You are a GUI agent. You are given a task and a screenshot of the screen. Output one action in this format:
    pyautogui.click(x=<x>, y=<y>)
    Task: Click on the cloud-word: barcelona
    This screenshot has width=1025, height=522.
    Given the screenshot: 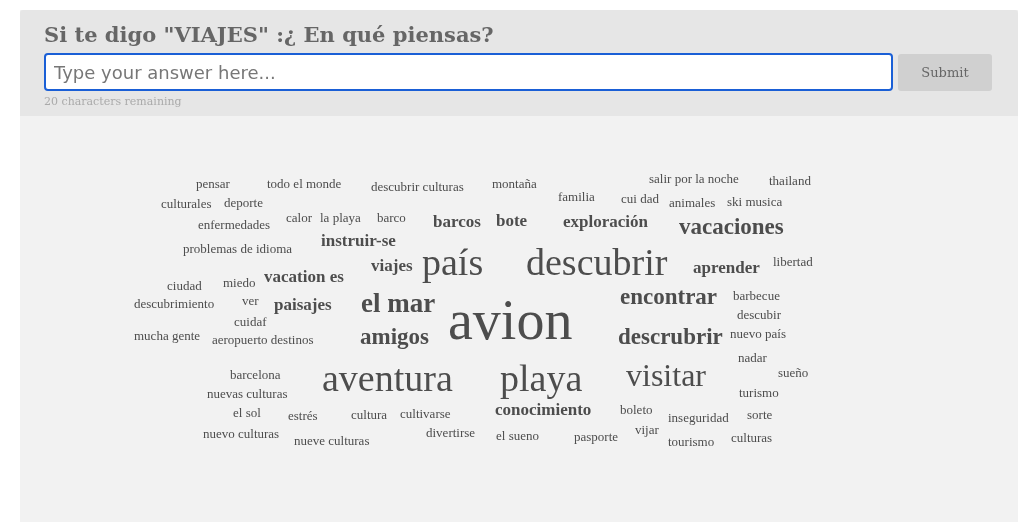 What is the action you would take?
    pyautogui.click(x=255, y=374)
    